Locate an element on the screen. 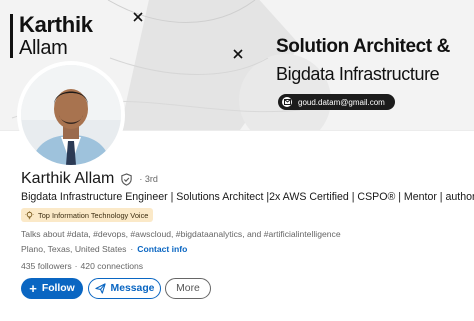  banner-headline-line1: Solution Architect & is located at coordinates (363, 46).